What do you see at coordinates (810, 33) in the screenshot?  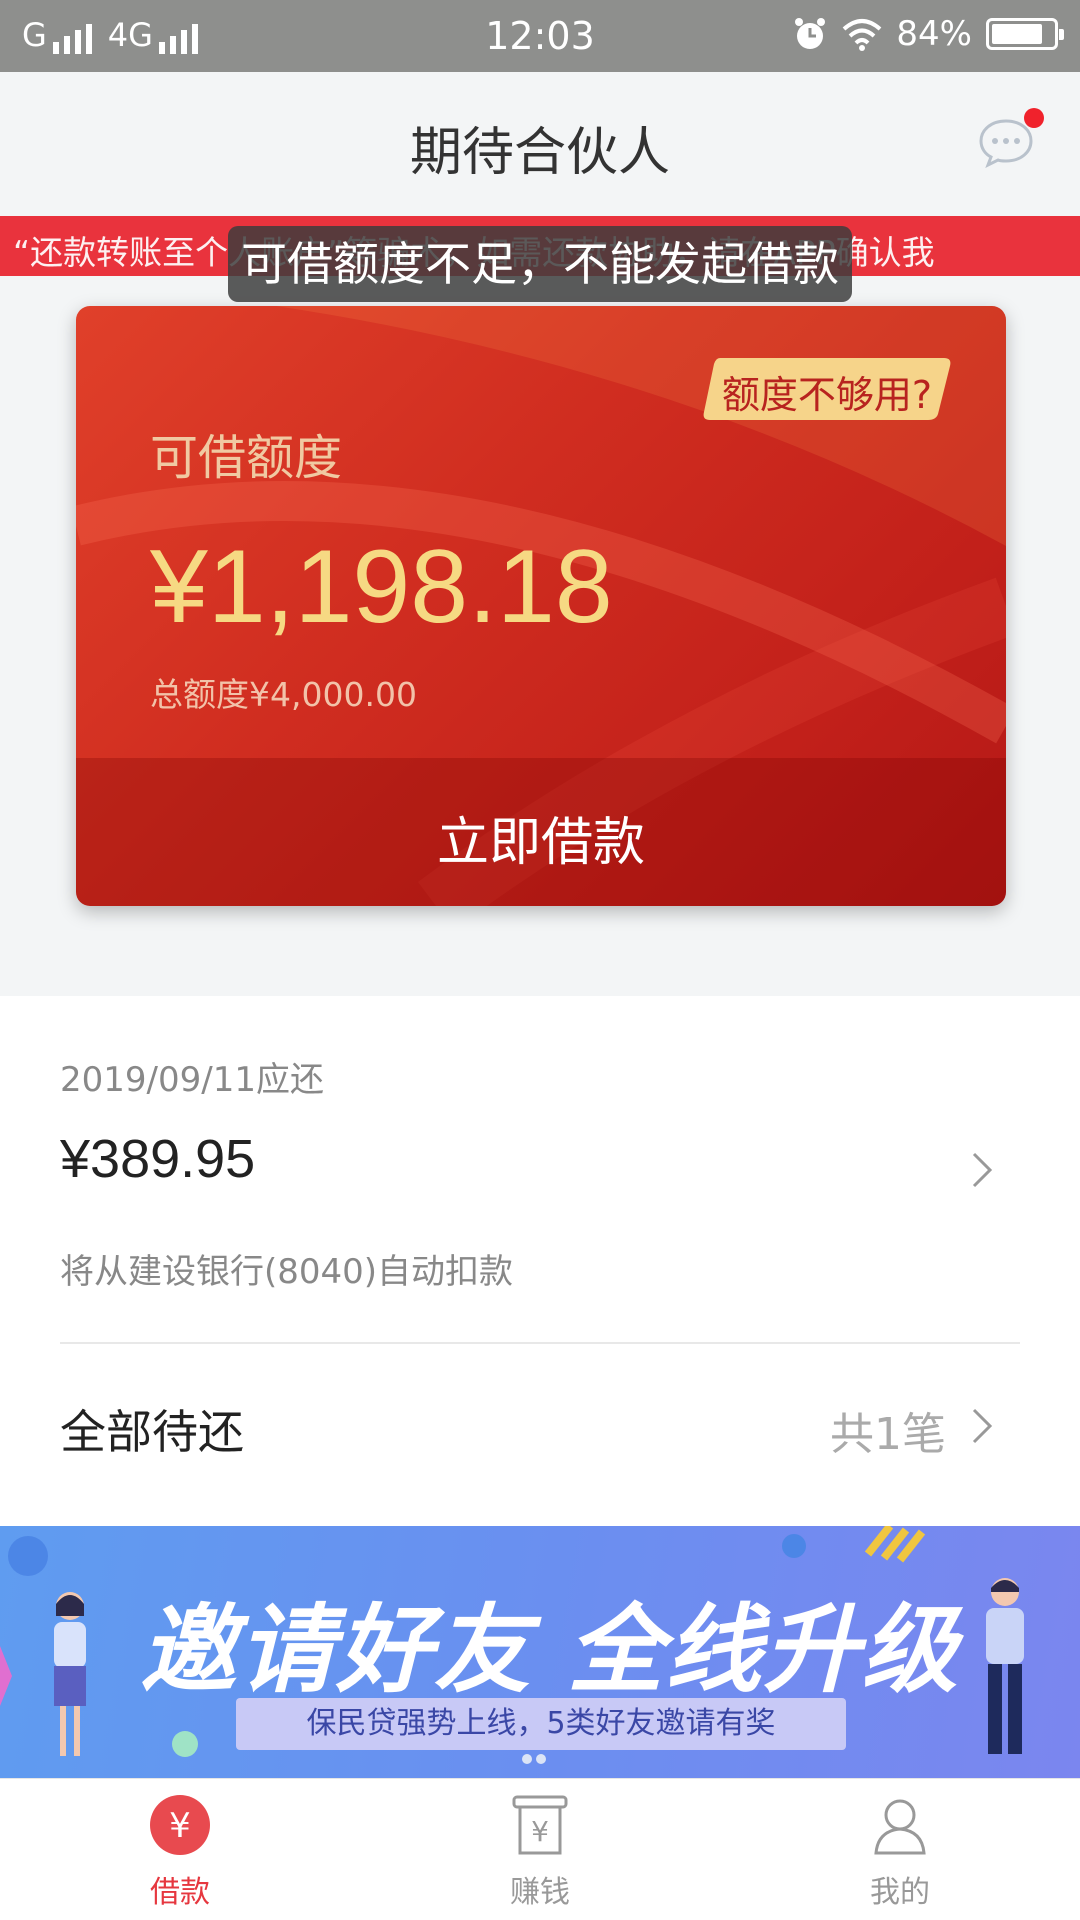 I see `alarm-icon` at bounding box center [810, 33].